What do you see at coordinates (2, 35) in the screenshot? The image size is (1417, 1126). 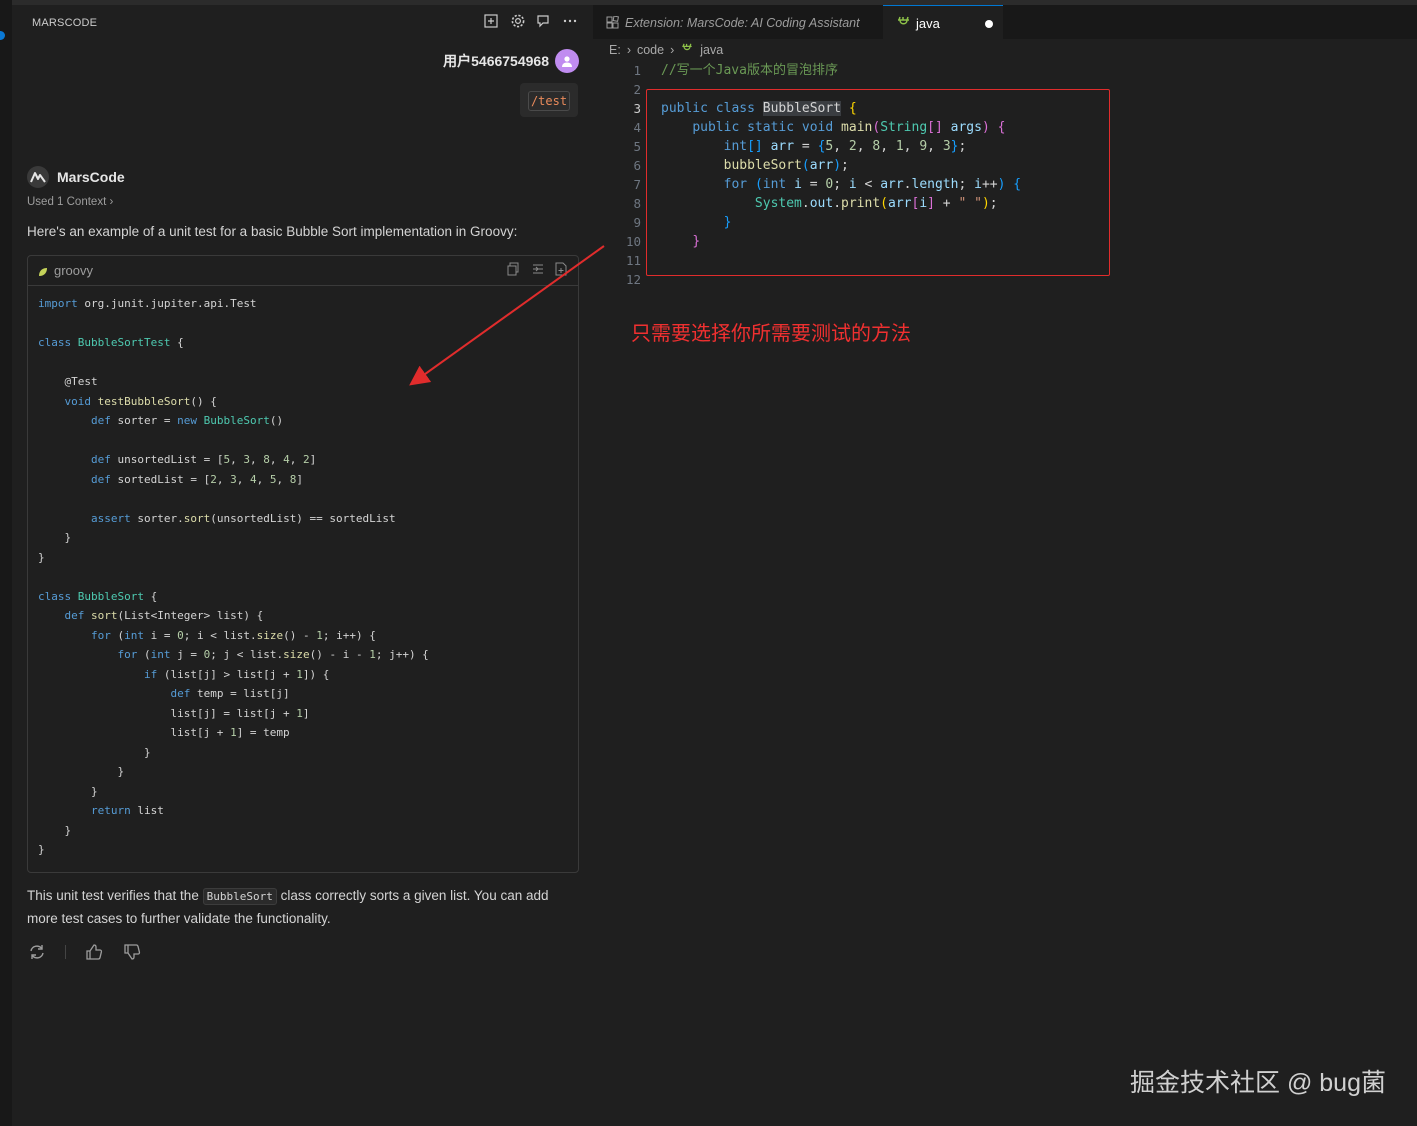 I see `notification-dot` at bounding box center [2, 35].